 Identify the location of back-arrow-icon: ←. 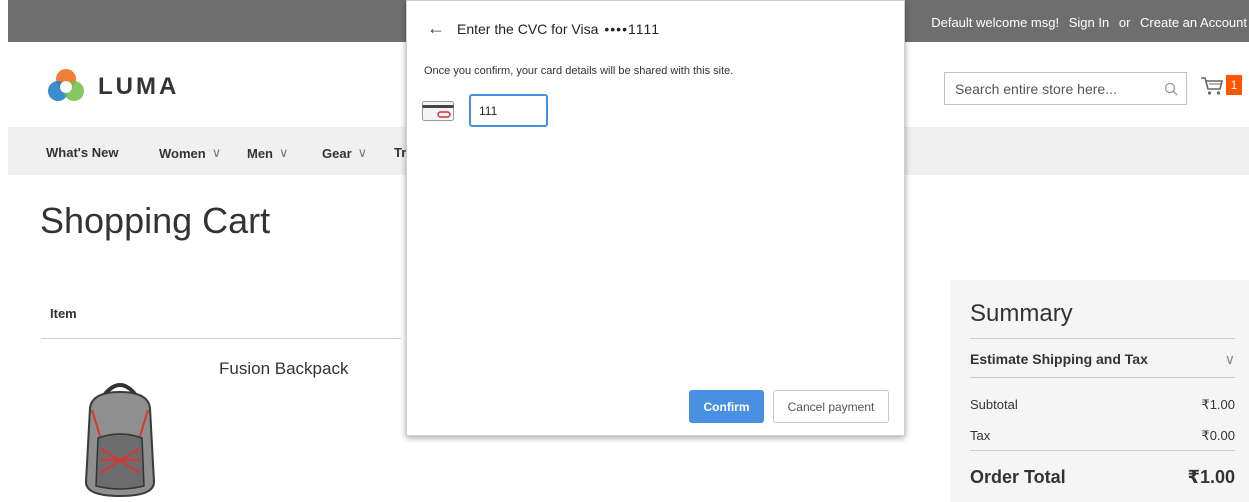
(436, 28).